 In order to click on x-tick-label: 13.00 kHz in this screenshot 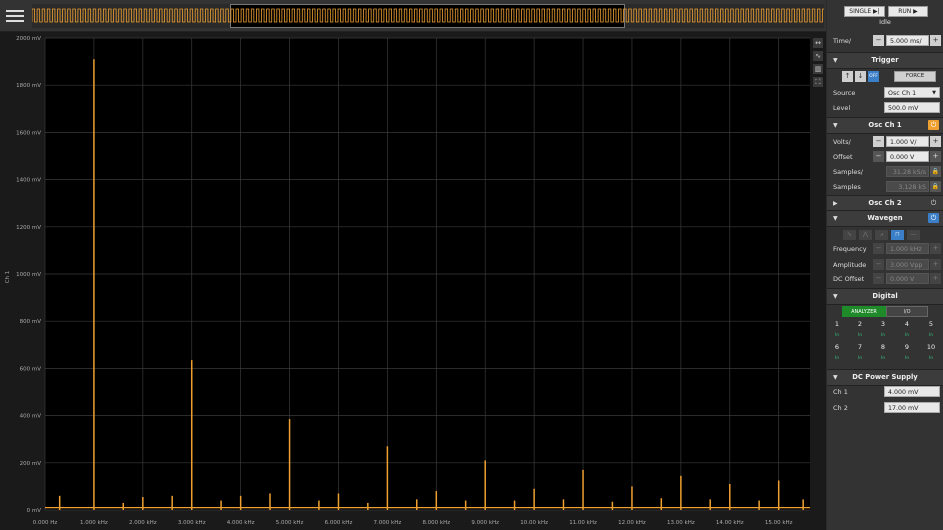, I will do `click(681, 523)`.